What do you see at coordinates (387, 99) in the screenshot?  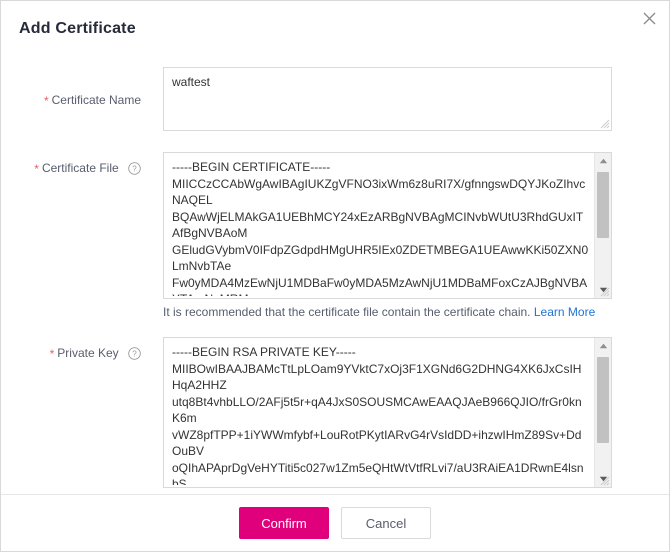 I see `certificate-name-input: waftest` at bounding box center [387, 99].